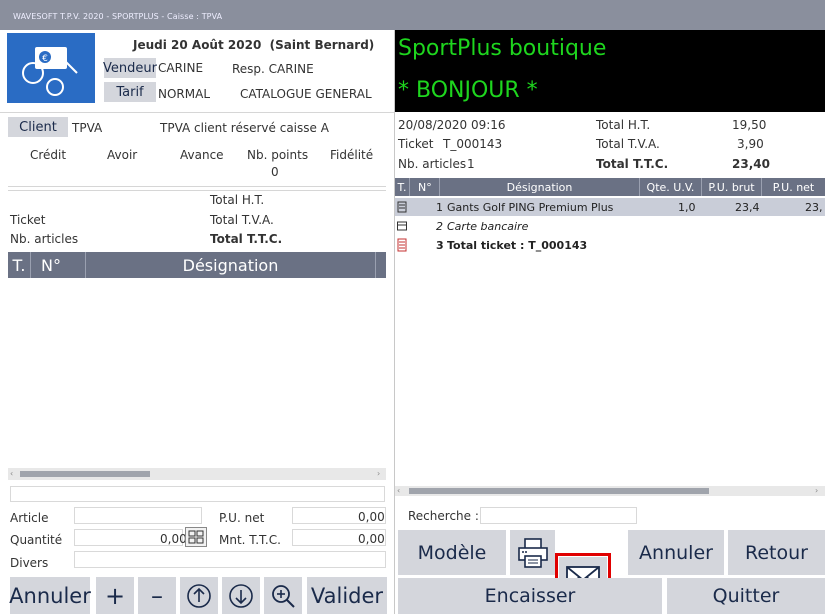  I want to click on cash-register-logo-icon: €, so click(50, 71).